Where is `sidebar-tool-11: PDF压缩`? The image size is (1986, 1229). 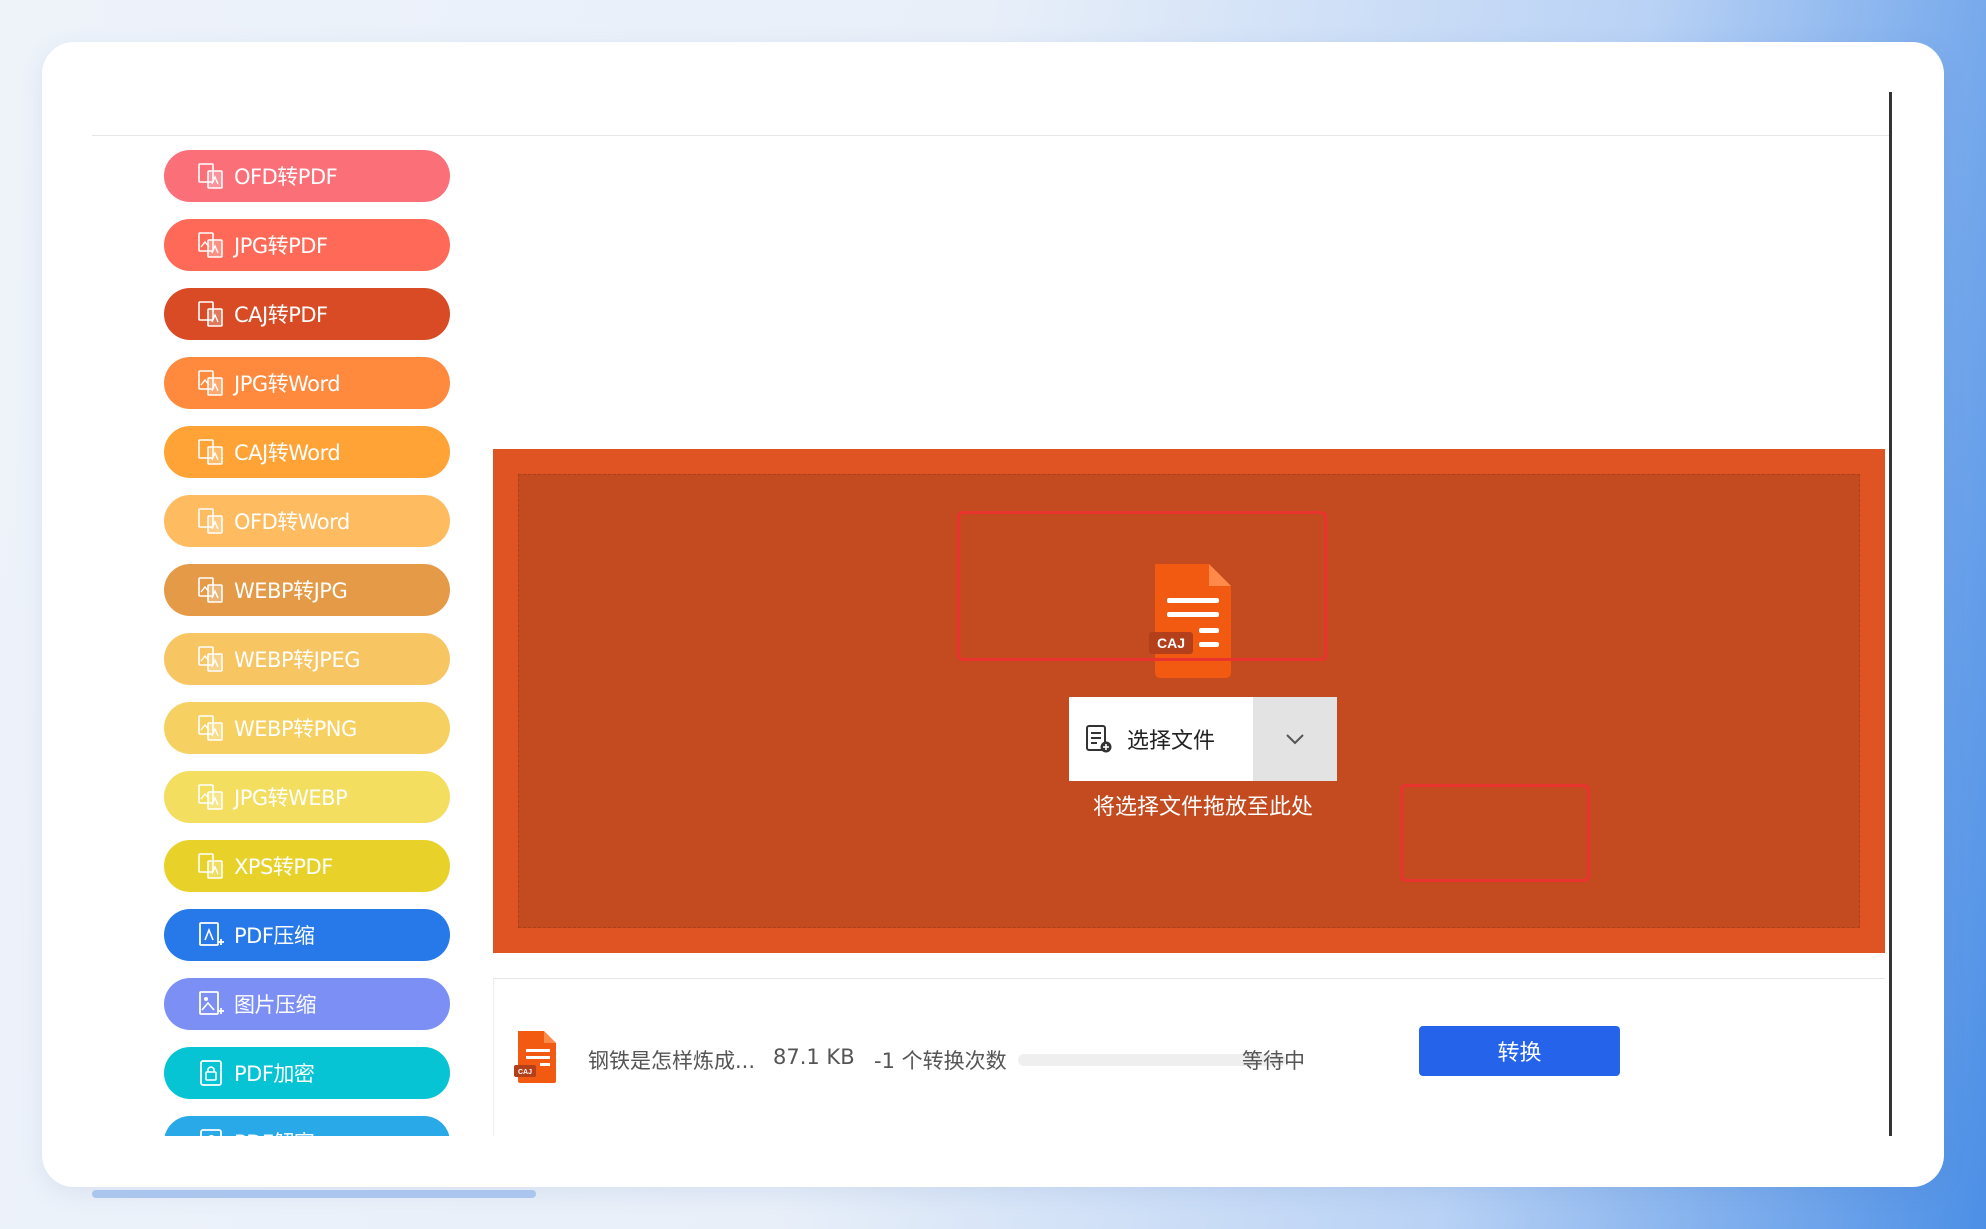 sidebar-tool-11: PDF压缩 is located at coordinates (307, 935).